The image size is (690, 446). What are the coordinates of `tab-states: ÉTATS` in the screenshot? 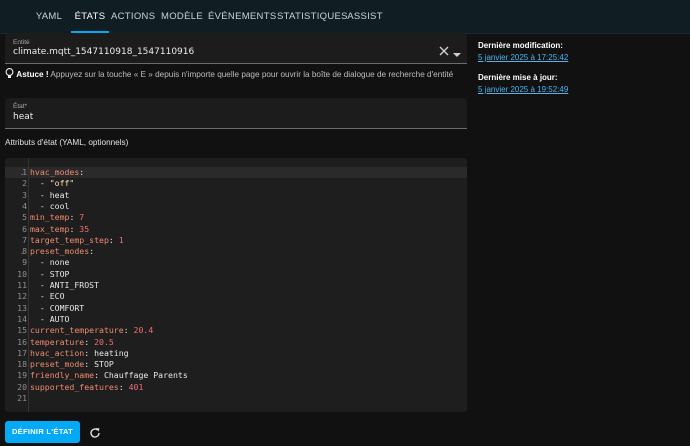 It's located at (90, 16).